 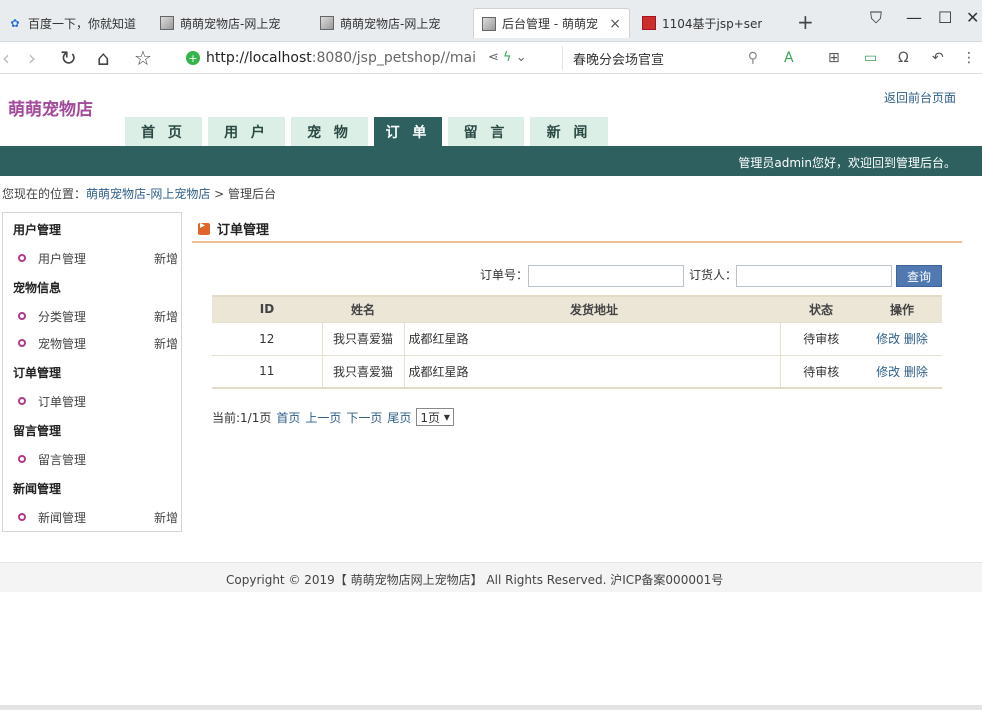 What do you see at coordinates (44, 194) in the screenshot?
I see `breadcrumb-prefix: 您现在的位置：` at bounding box center [44, 194].